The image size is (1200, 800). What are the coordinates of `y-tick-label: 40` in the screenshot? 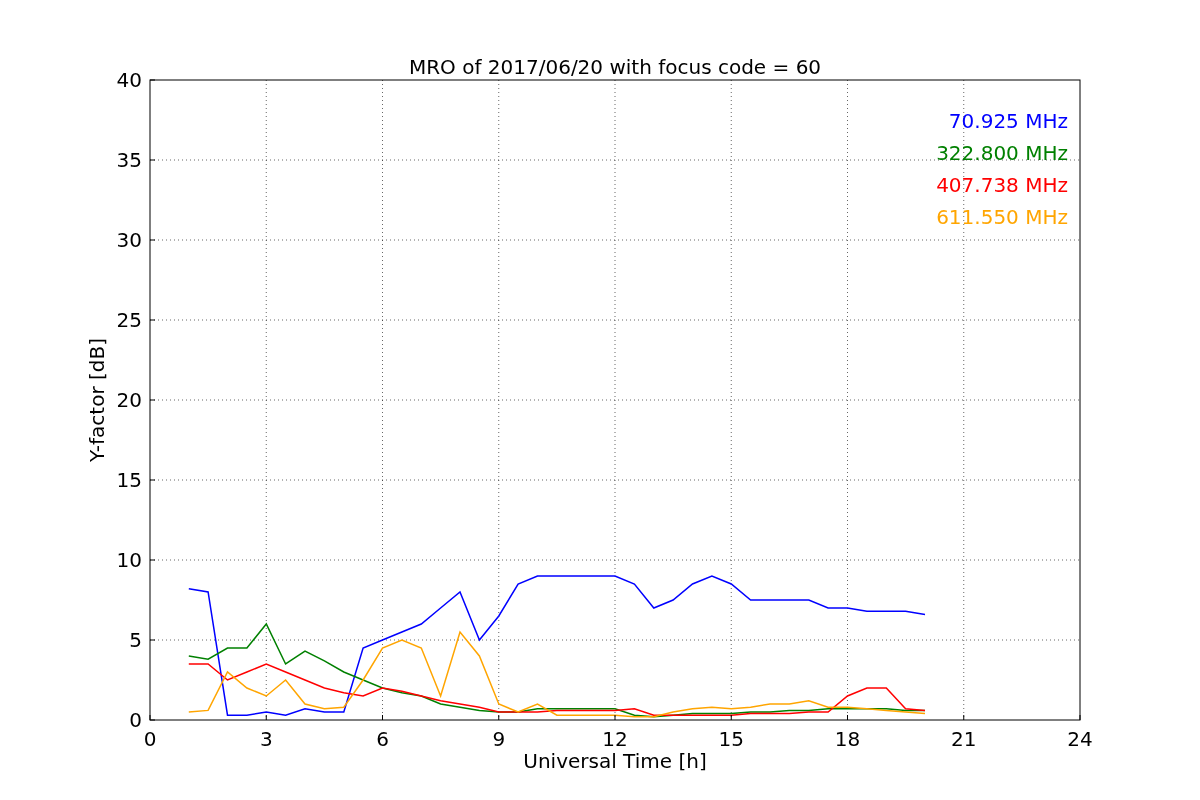 It's located at (129, 80).